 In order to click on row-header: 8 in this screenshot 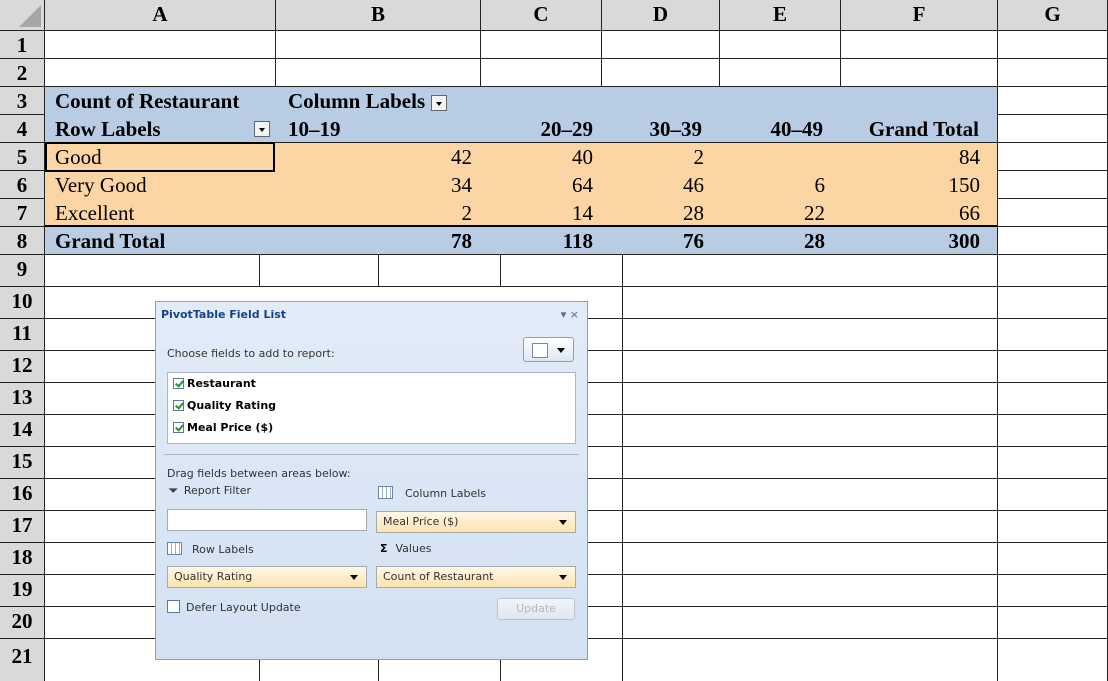, I will do `click(22, 241)`.